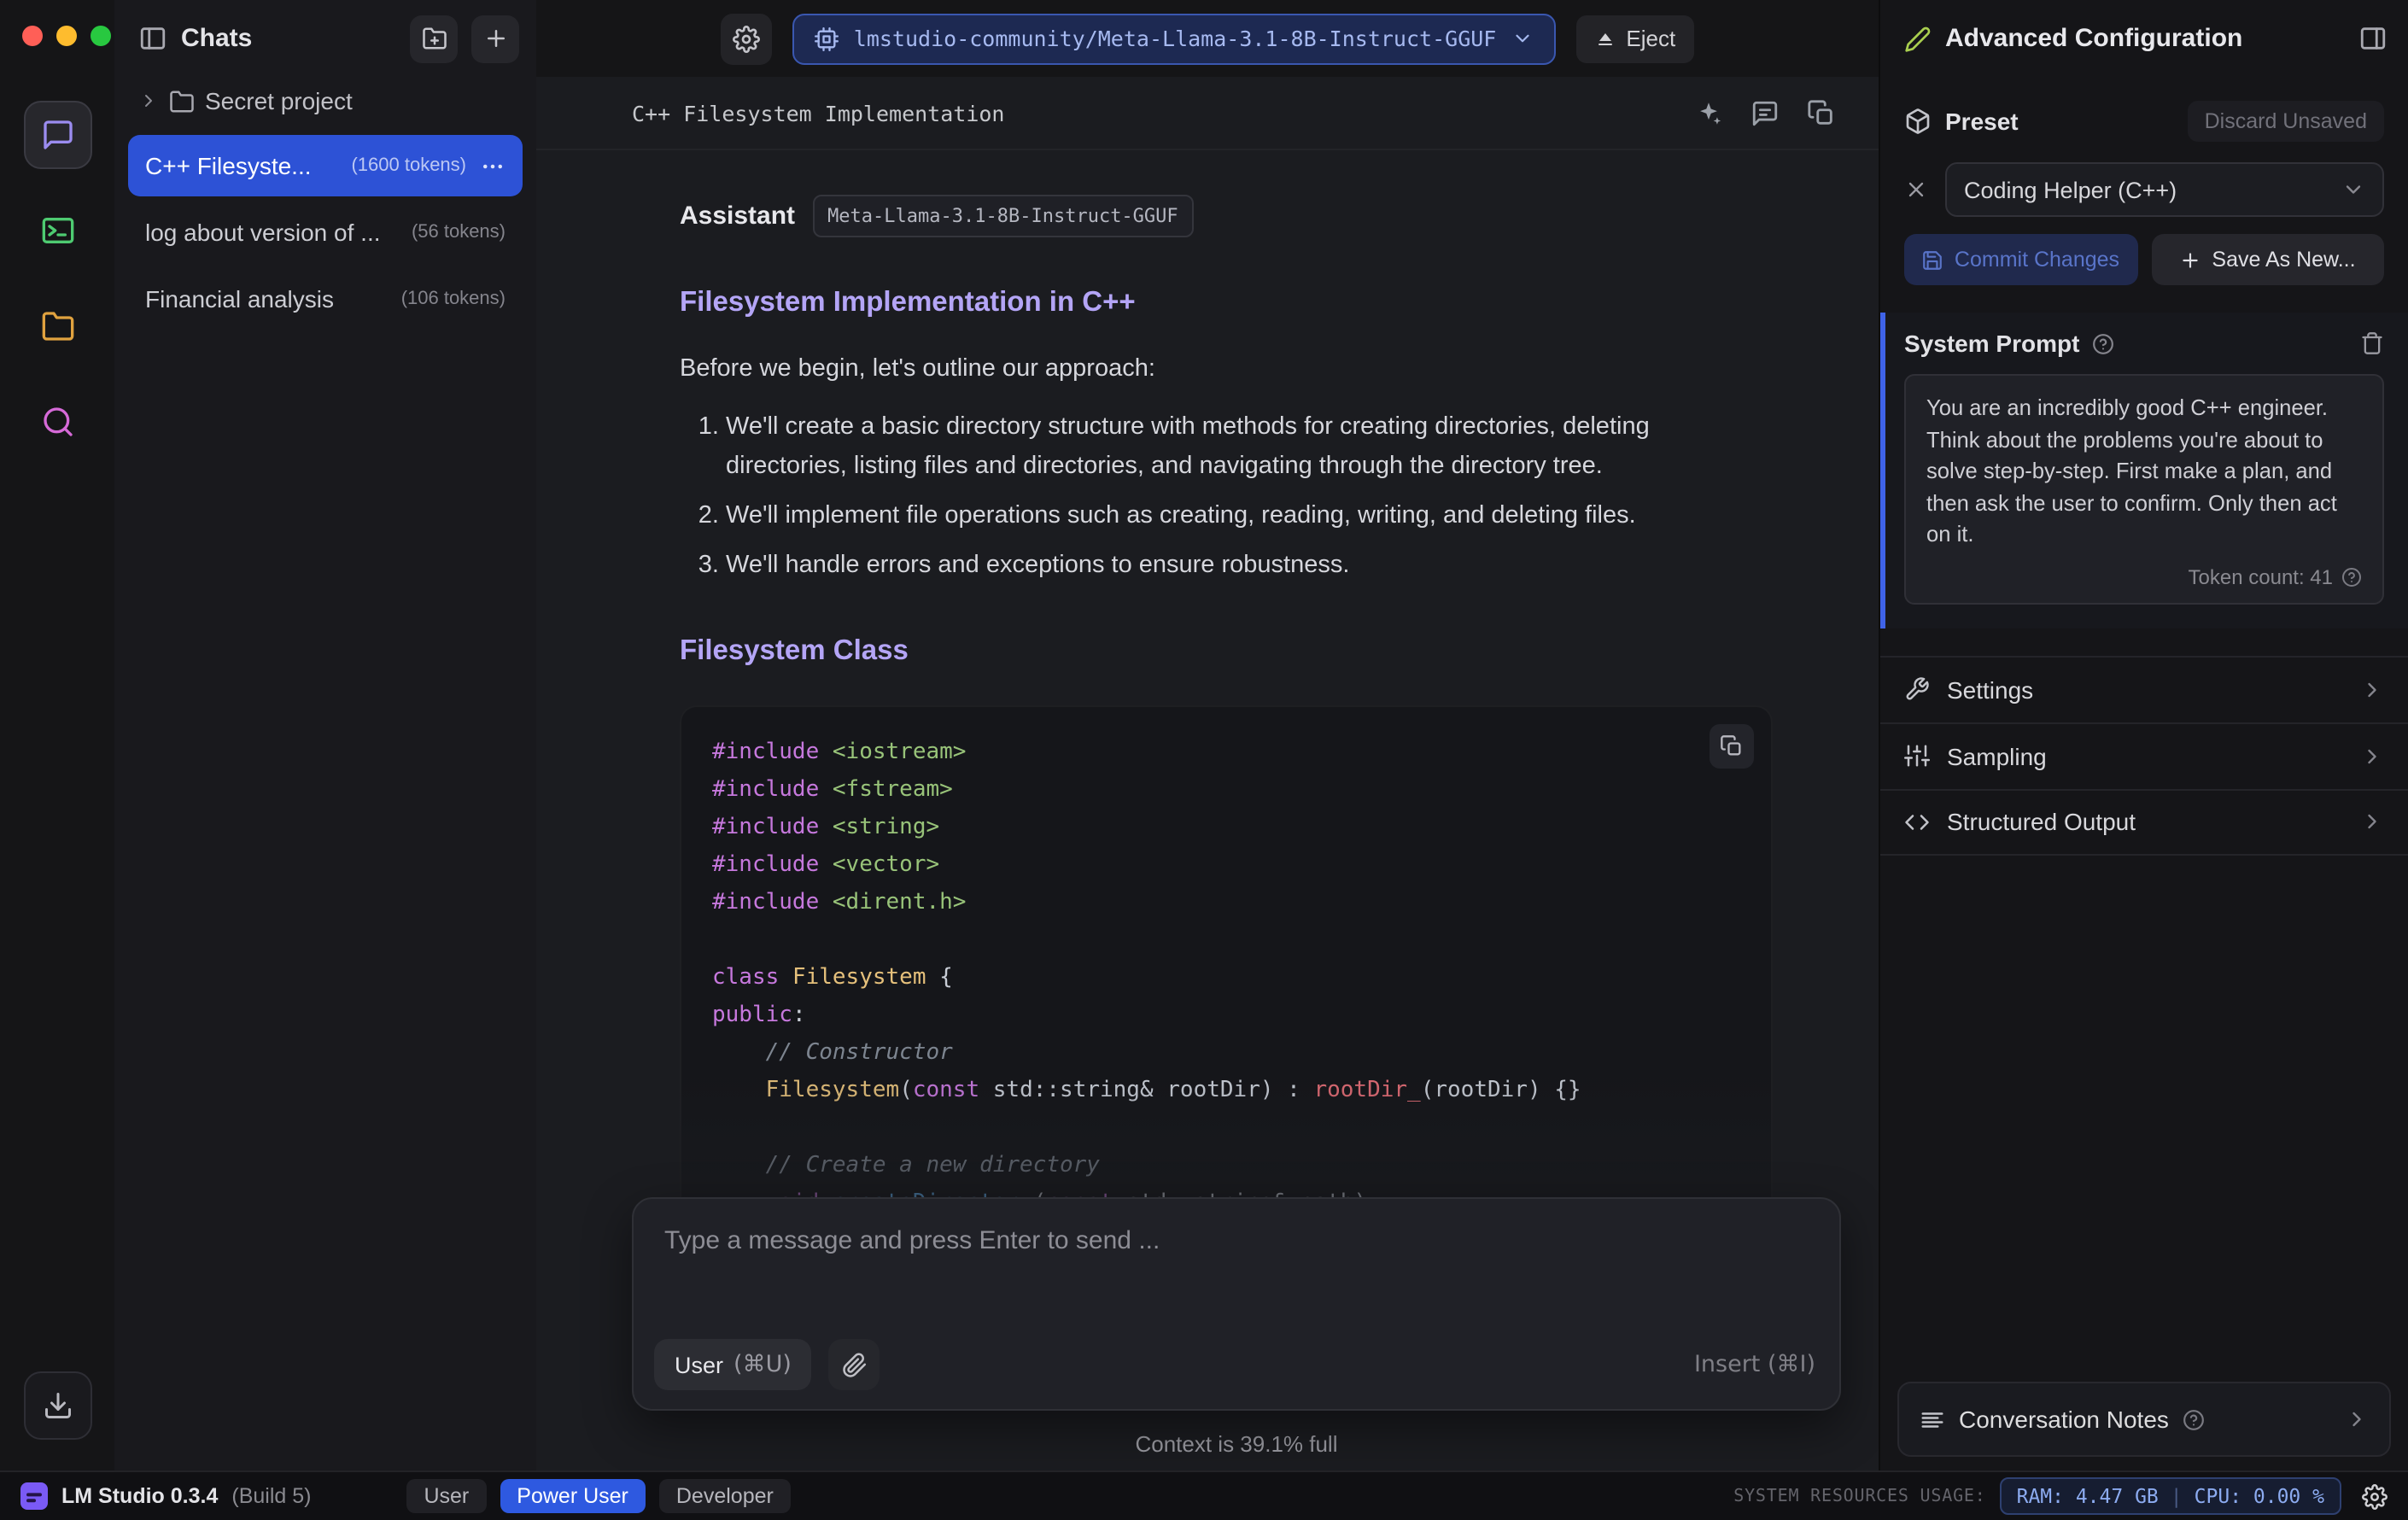 The height and width of the screenshot is (1520, 2408). I want to click on gear-icon, so click(2375, 1496).